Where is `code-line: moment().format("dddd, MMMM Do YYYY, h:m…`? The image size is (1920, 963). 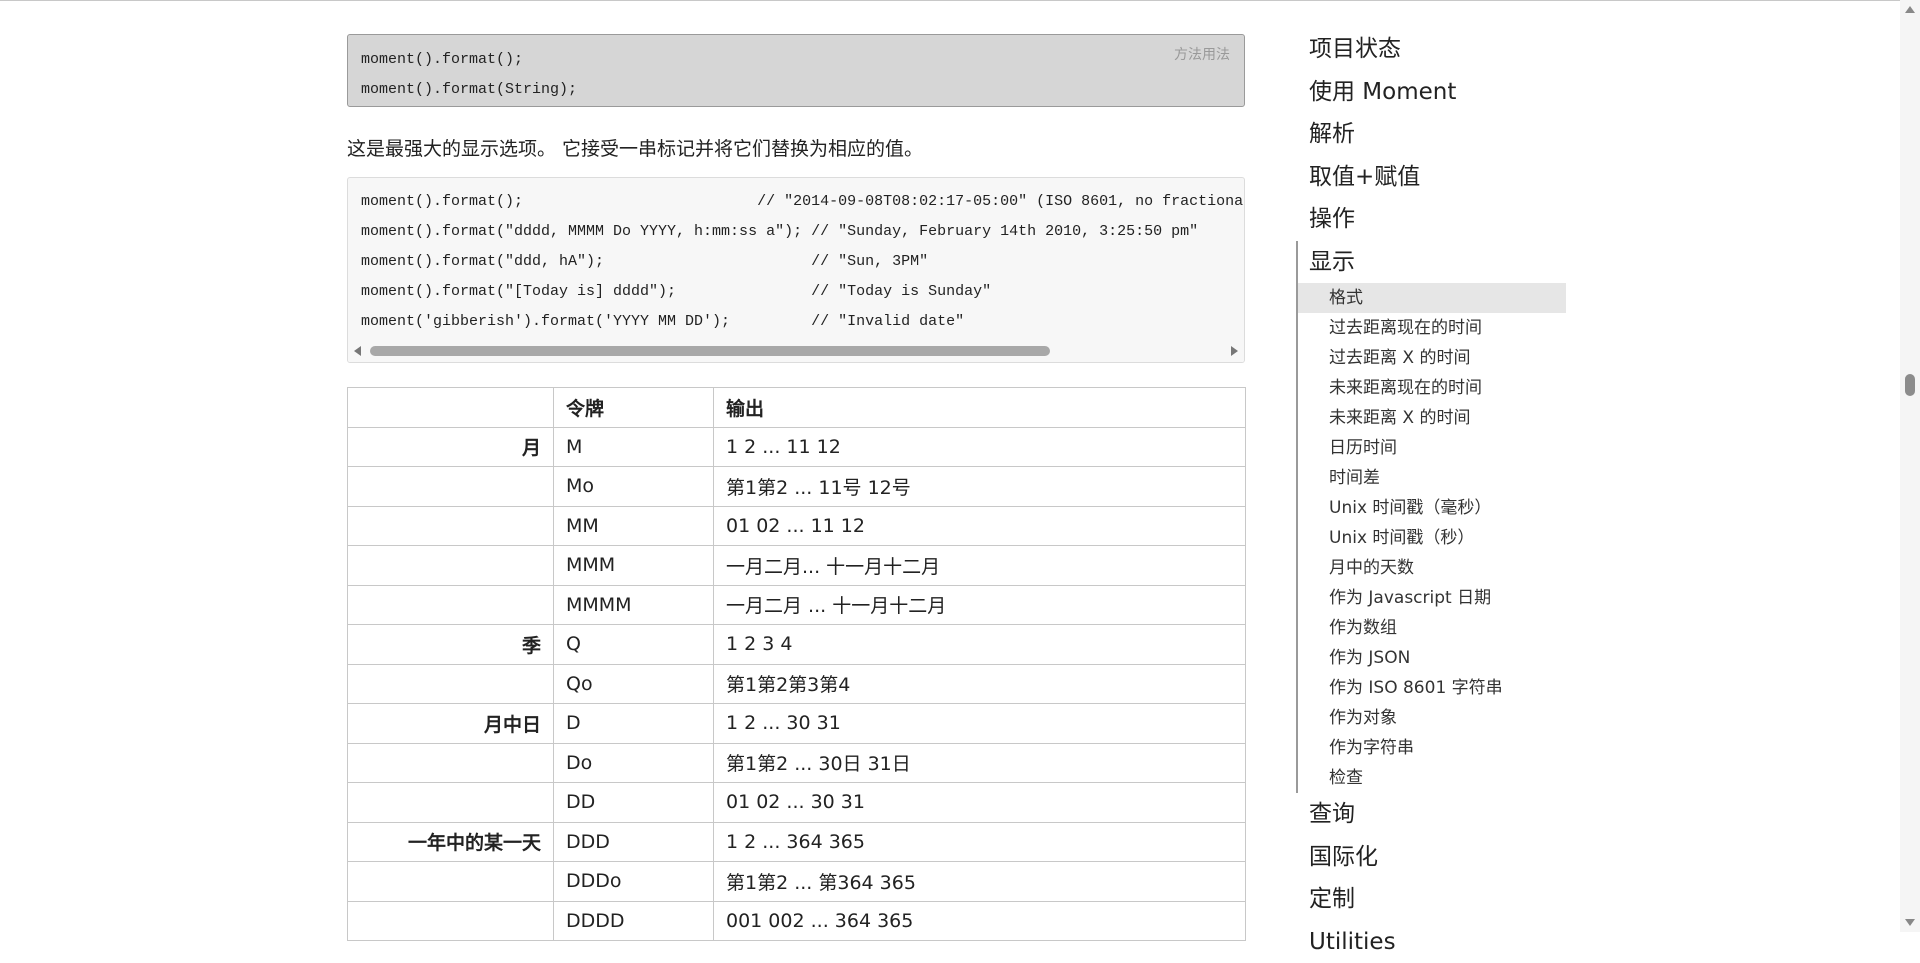
code-line: moment().format("dddd, MMMM Do YYYY, h:m… is located at coordinates (796, 232).